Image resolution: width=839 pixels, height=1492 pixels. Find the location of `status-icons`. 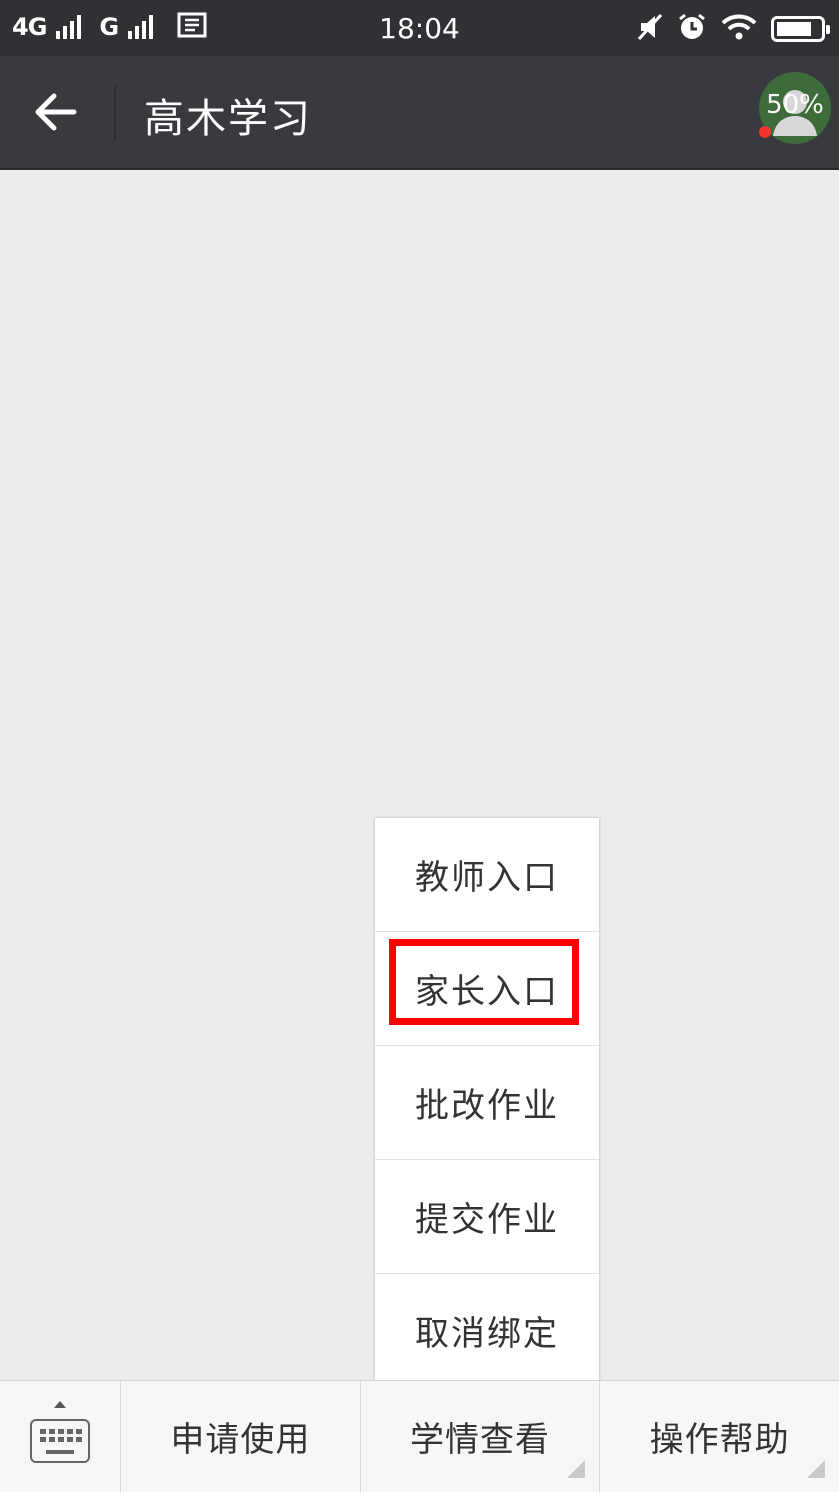

status-icons is located at coordinates (733, 29).